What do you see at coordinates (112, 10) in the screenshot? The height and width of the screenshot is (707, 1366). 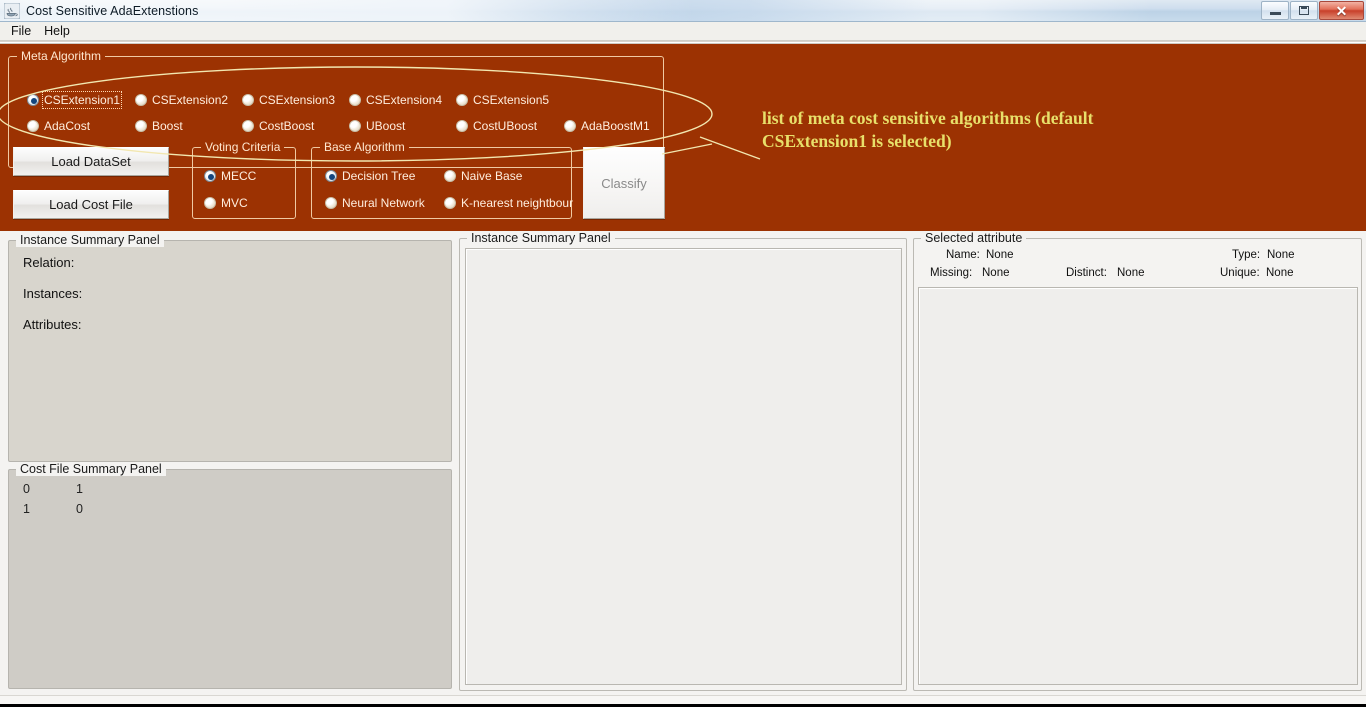 I see `window-title: Cost Sensitive AdaExtenstions` at bounding box center [112, 10].